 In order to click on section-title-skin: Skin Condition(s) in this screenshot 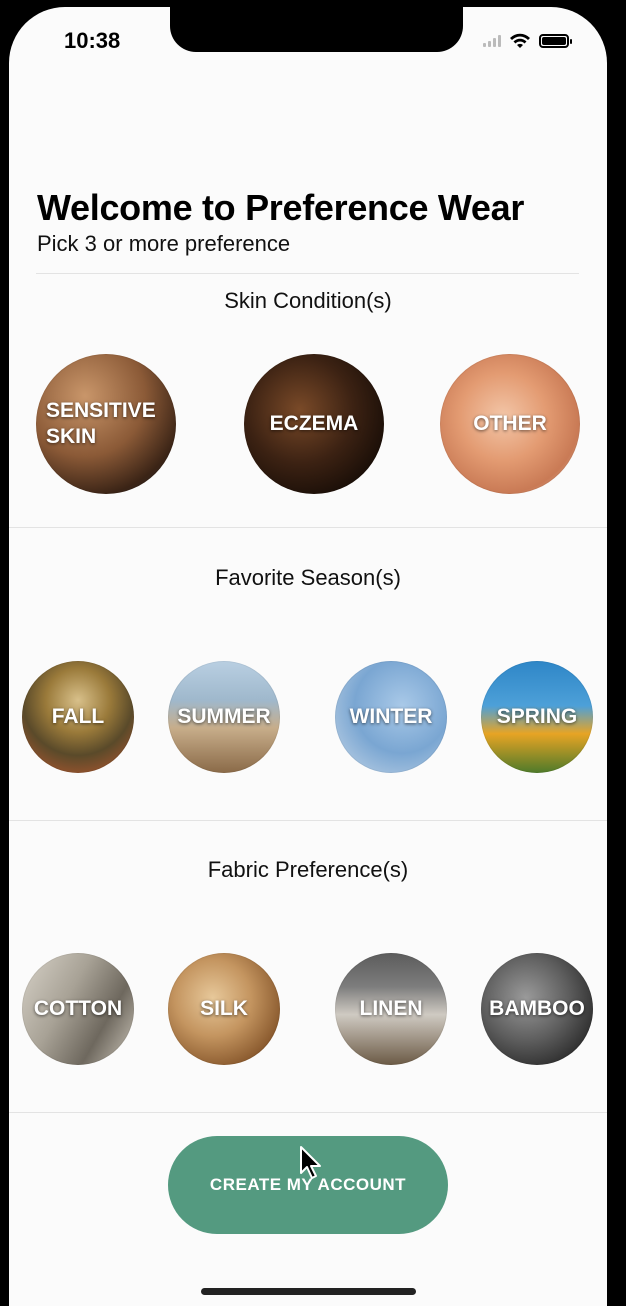, I will do `click(308, 300)`.